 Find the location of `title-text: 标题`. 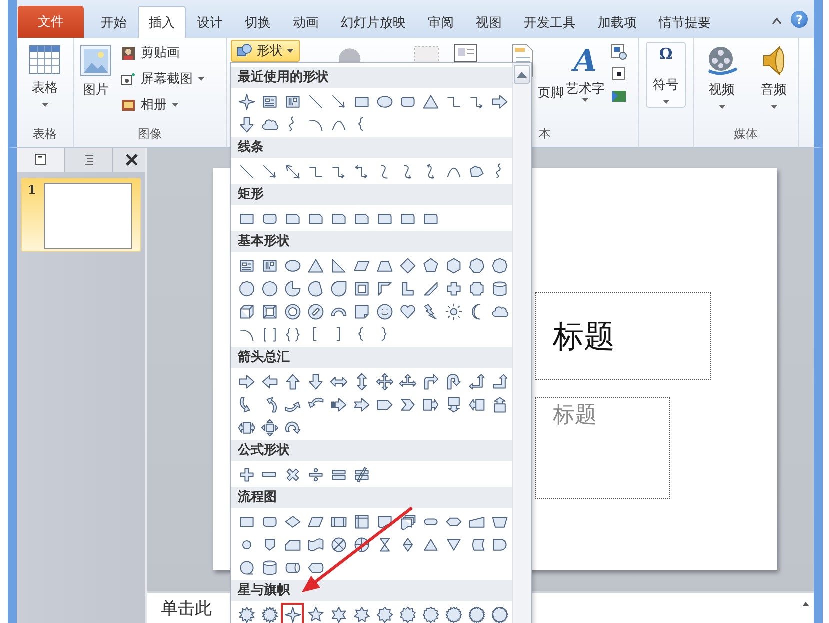

title-text: 标题 is located at coordinates (584, 337).